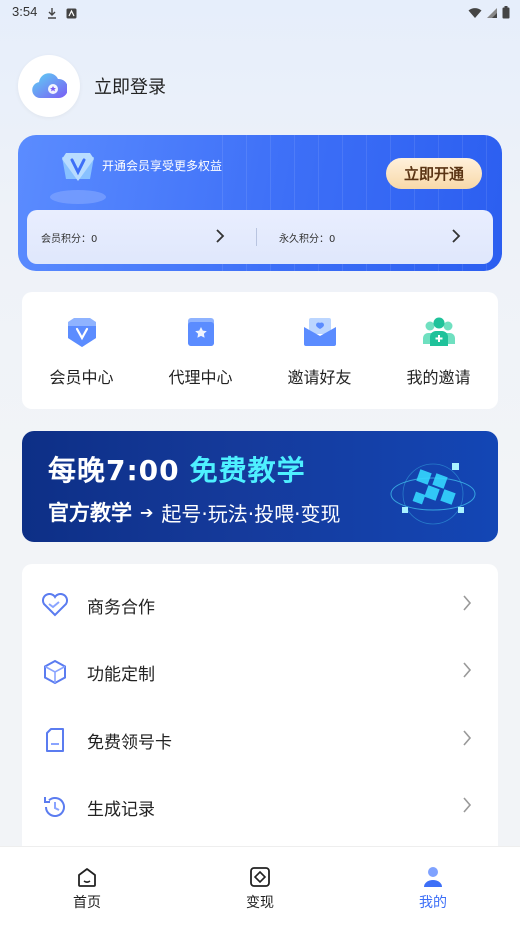 The width and height of the screenshot is (520, 925). Describe the element at coordinates (434, 173) in the screenshot. I see `open-vip-button: 立即开通` at that location.